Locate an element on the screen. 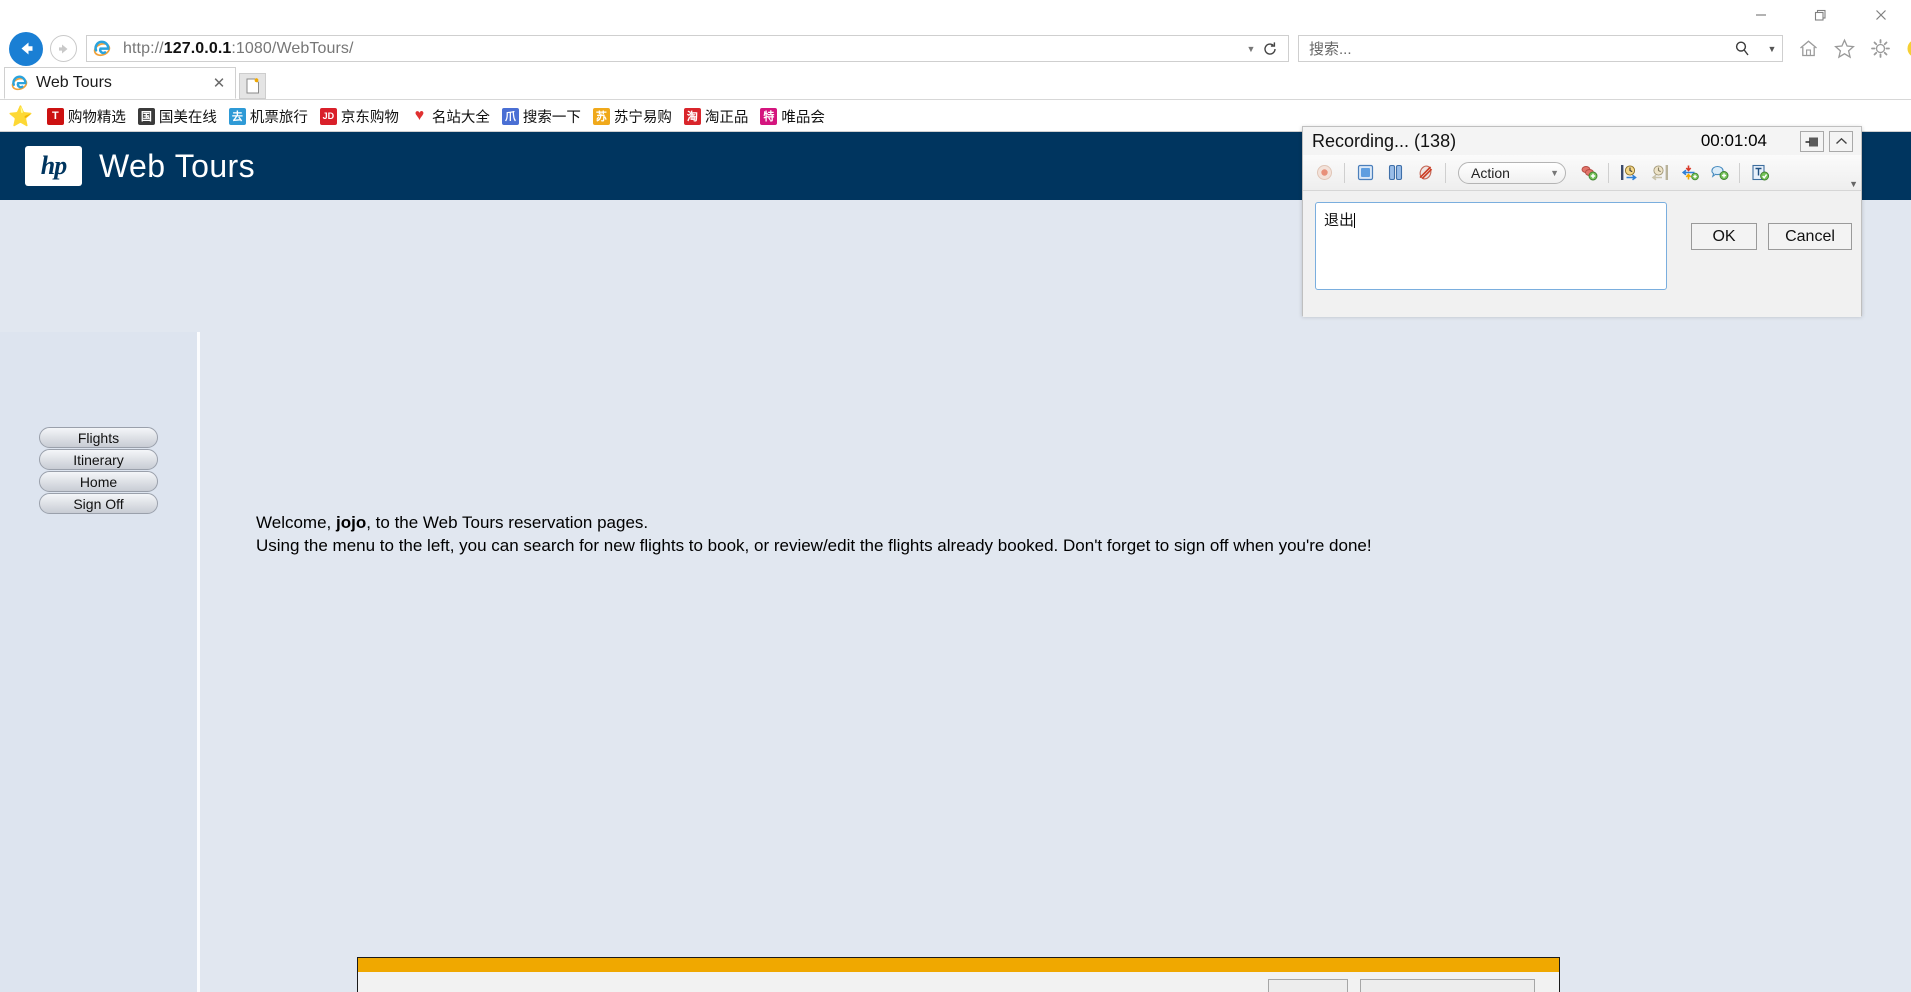 This screenshot has height=992, width=1911. new-tab-button is located at coordinates (252, 86).